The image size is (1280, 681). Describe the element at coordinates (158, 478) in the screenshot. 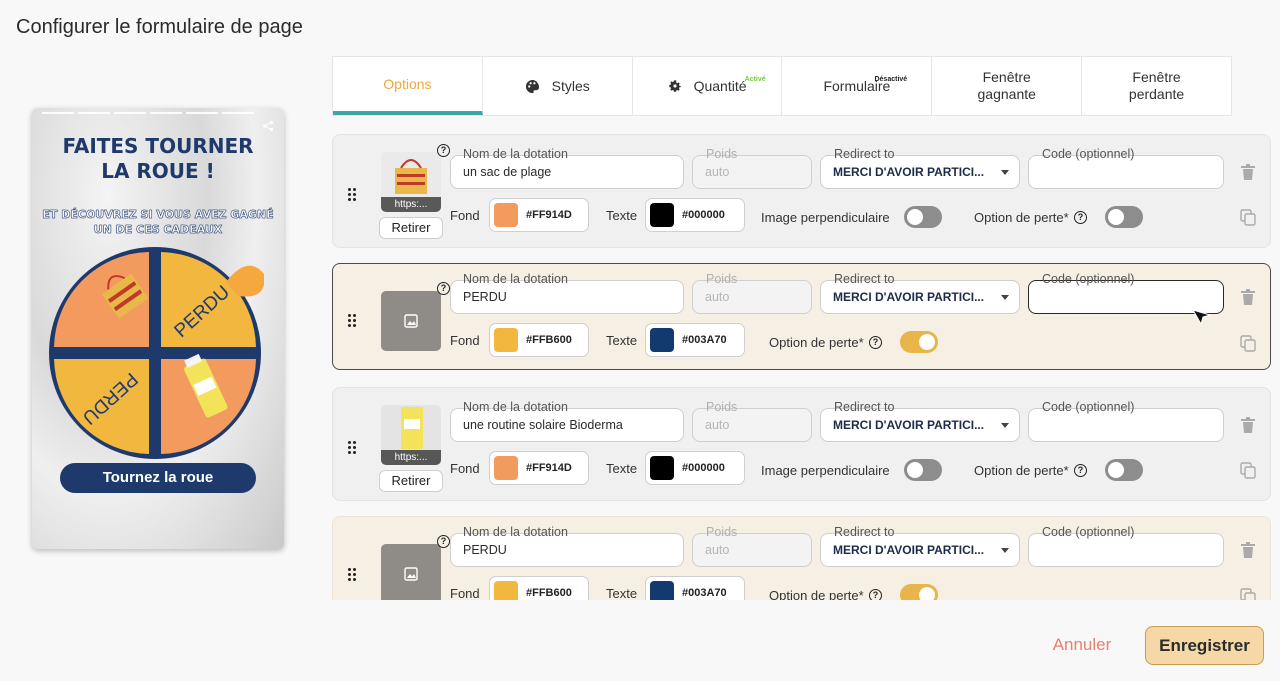

I see `spin-wheel-button: Tournez la roue` at that location.